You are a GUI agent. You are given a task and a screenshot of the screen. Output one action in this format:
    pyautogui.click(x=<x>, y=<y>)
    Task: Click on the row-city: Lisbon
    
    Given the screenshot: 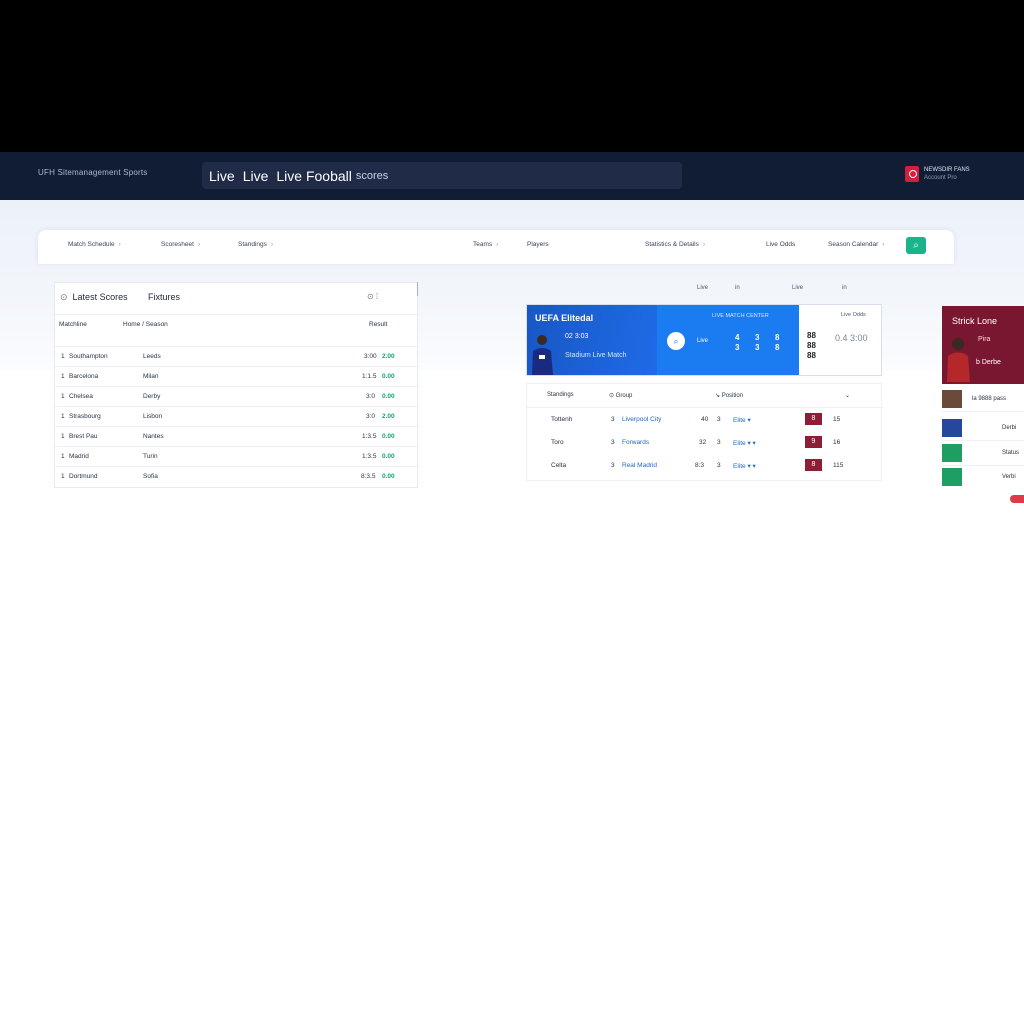 What is the action you would take?
    pyautogui.click(x=153, y=416)
    